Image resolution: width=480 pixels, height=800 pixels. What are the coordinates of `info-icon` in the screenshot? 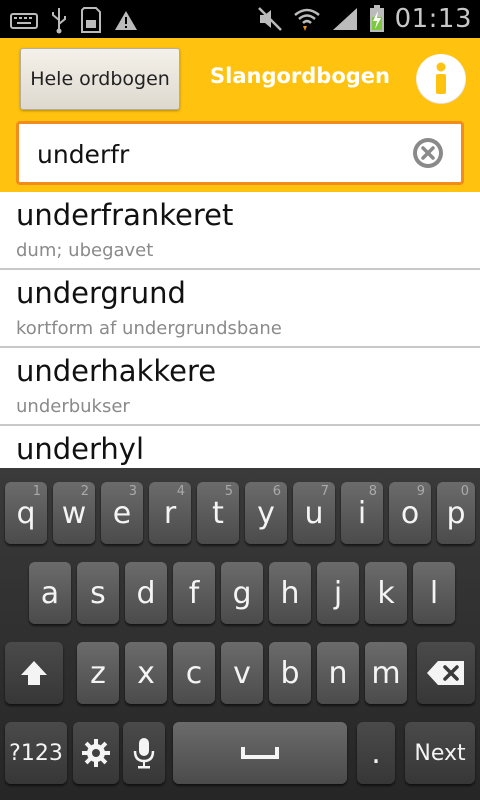 It's located at (441, 79).